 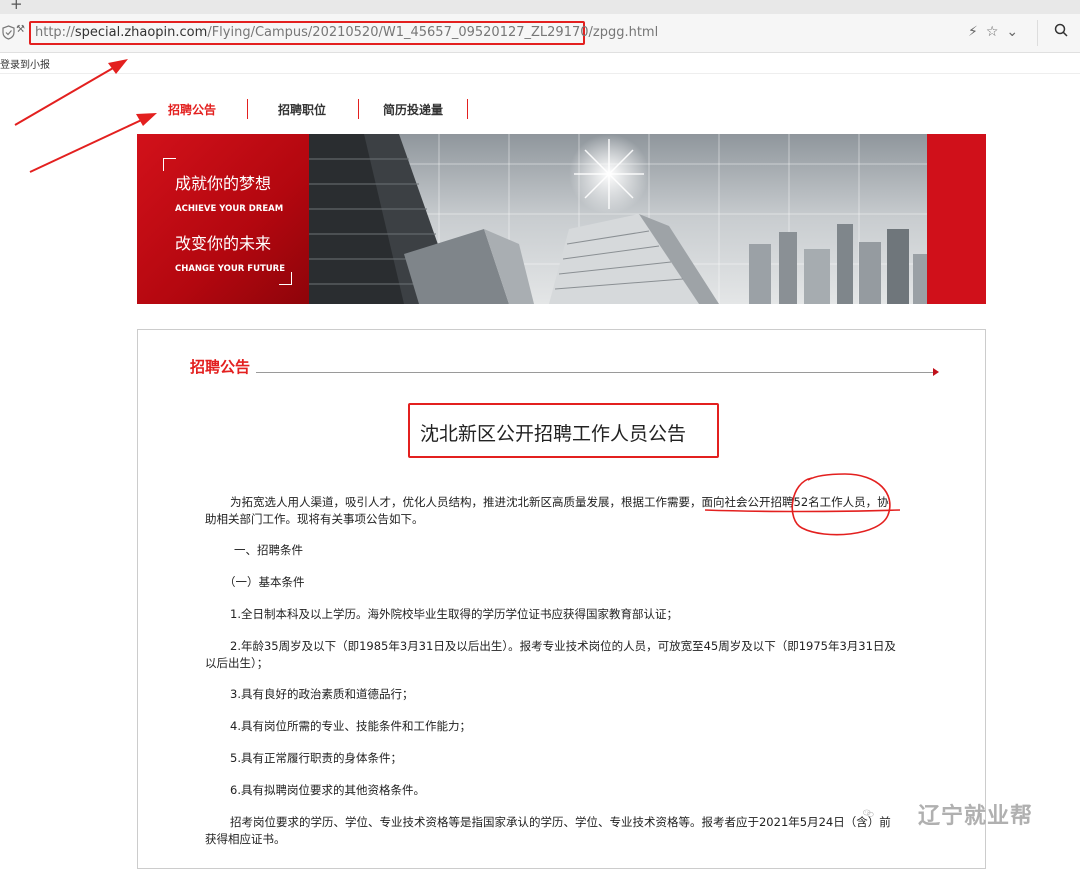 What do you see at coordinates (223, 183) in the screenshot?
I see `slogan-dream: 成就你的梦想` at bounding box center [223, 183].